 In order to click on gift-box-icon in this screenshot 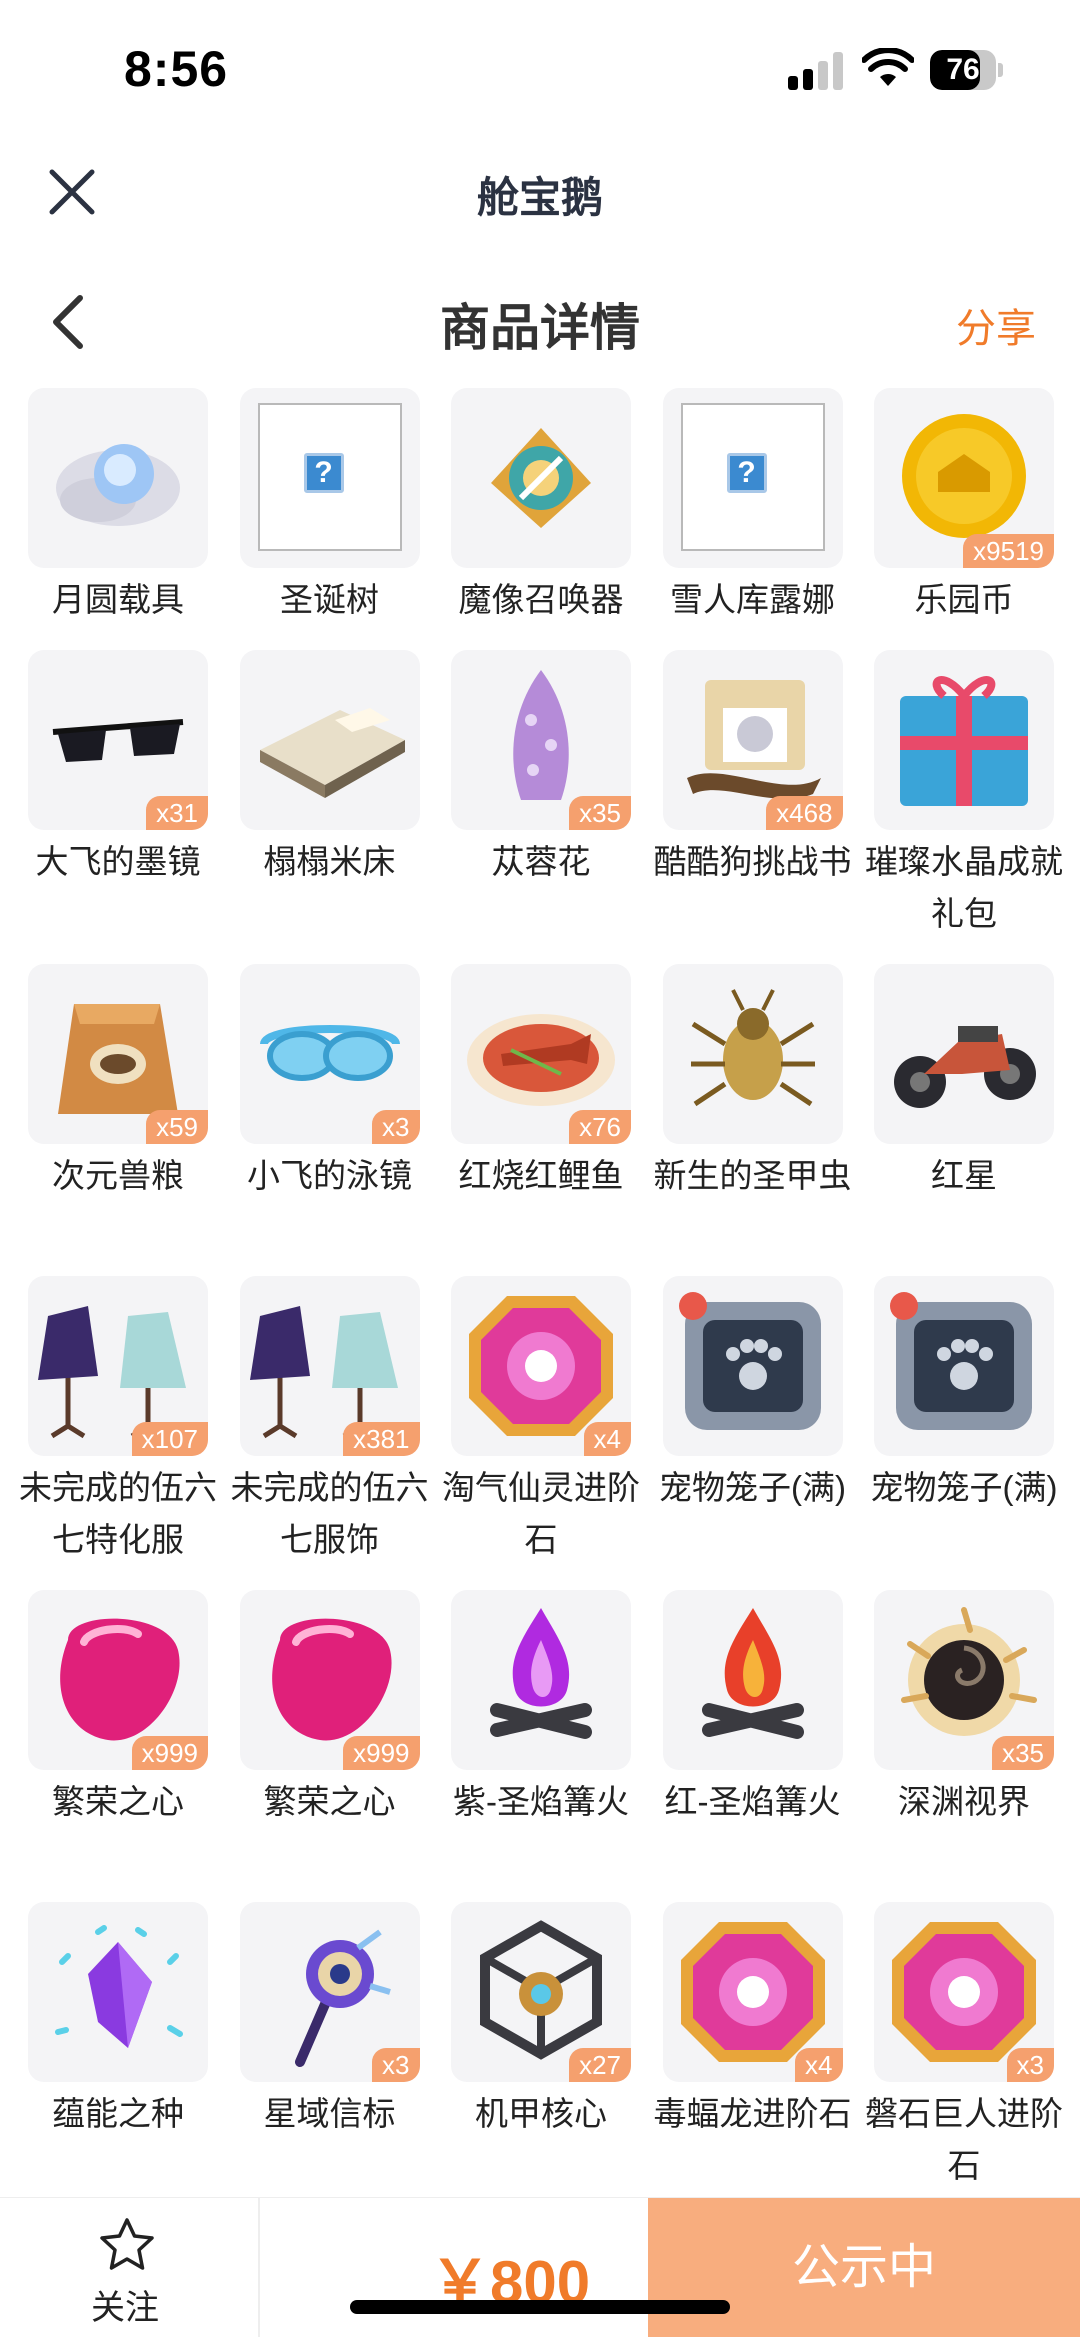, I will do `click(964, 740)`.